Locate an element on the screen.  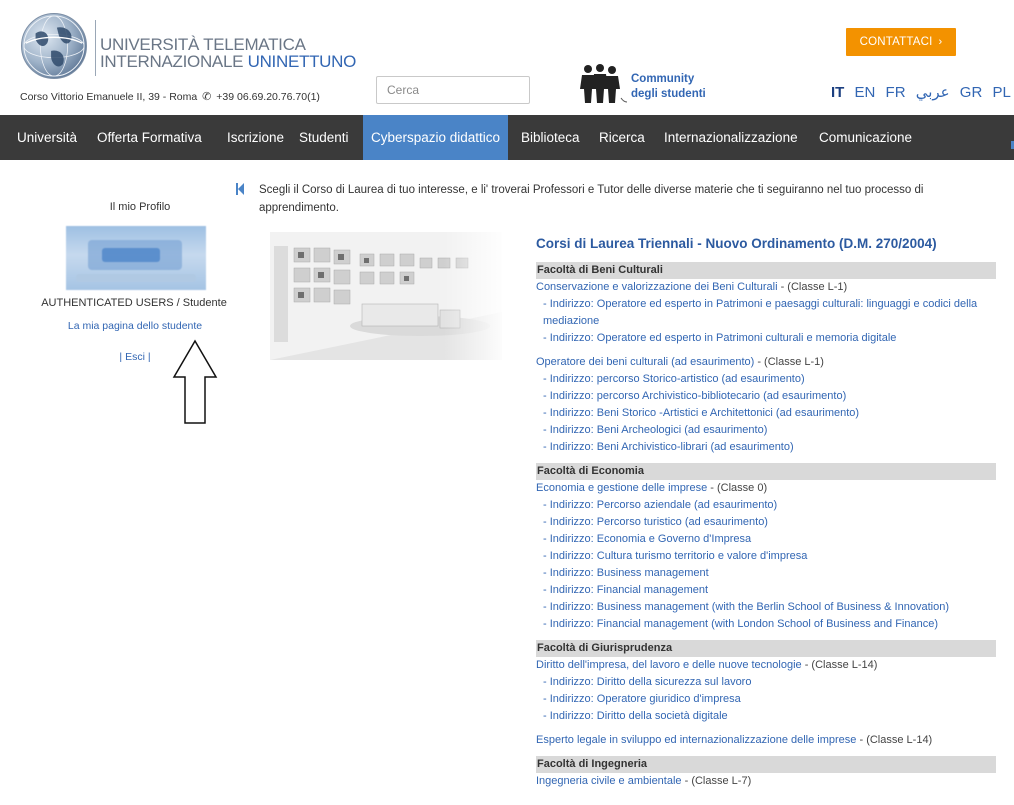
university-name-accent: UNINETTUNO is located at coordinates (302, 61).